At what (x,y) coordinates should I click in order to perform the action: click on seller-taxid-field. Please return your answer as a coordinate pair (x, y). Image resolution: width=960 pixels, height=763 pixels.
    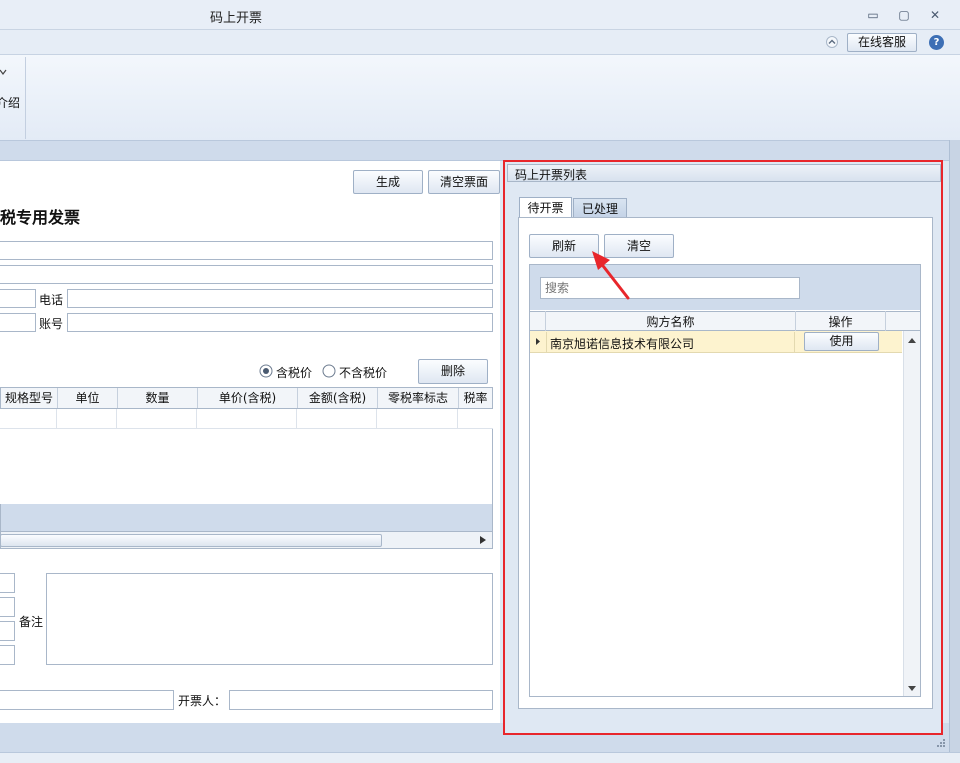
    Looking at the image, I should click on (7, 607).